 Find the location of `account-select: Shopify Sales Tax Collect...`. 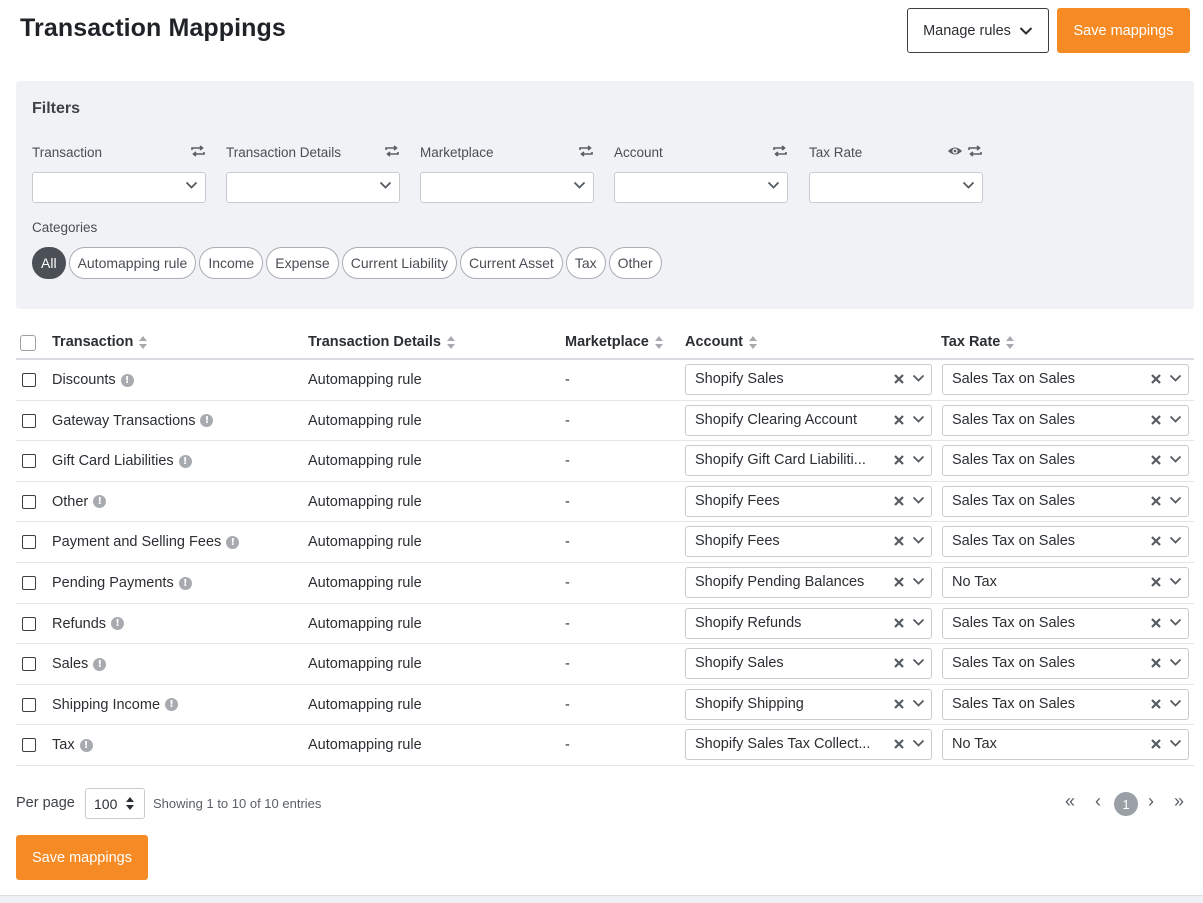

account-select: Shopify Sales Tax Collect... is located at coordinates (808, 745).